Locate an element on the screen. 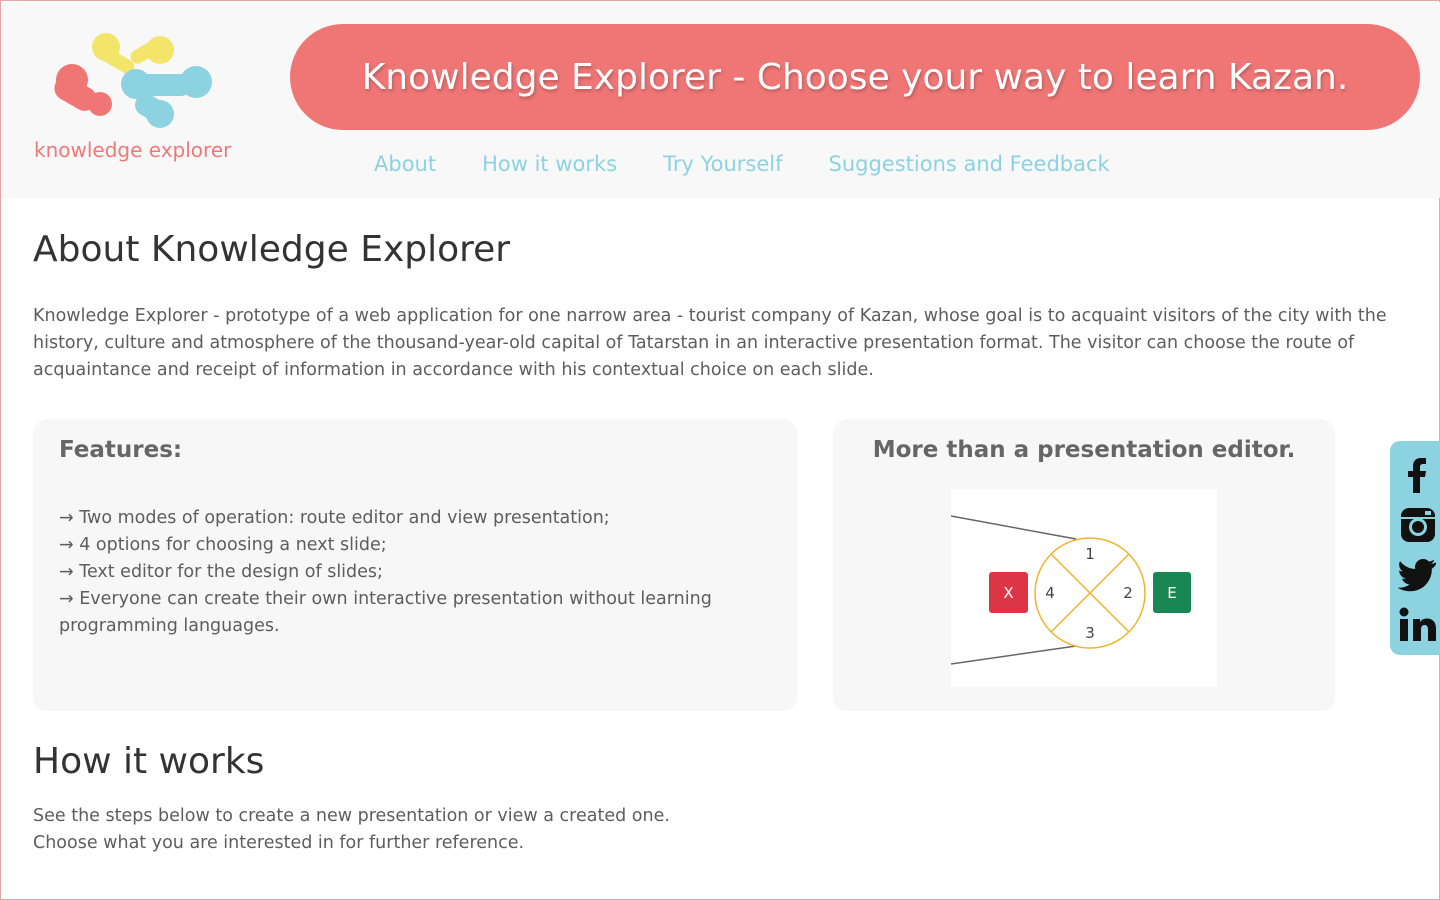  nav-about: About is located at coordinates (405, 164).